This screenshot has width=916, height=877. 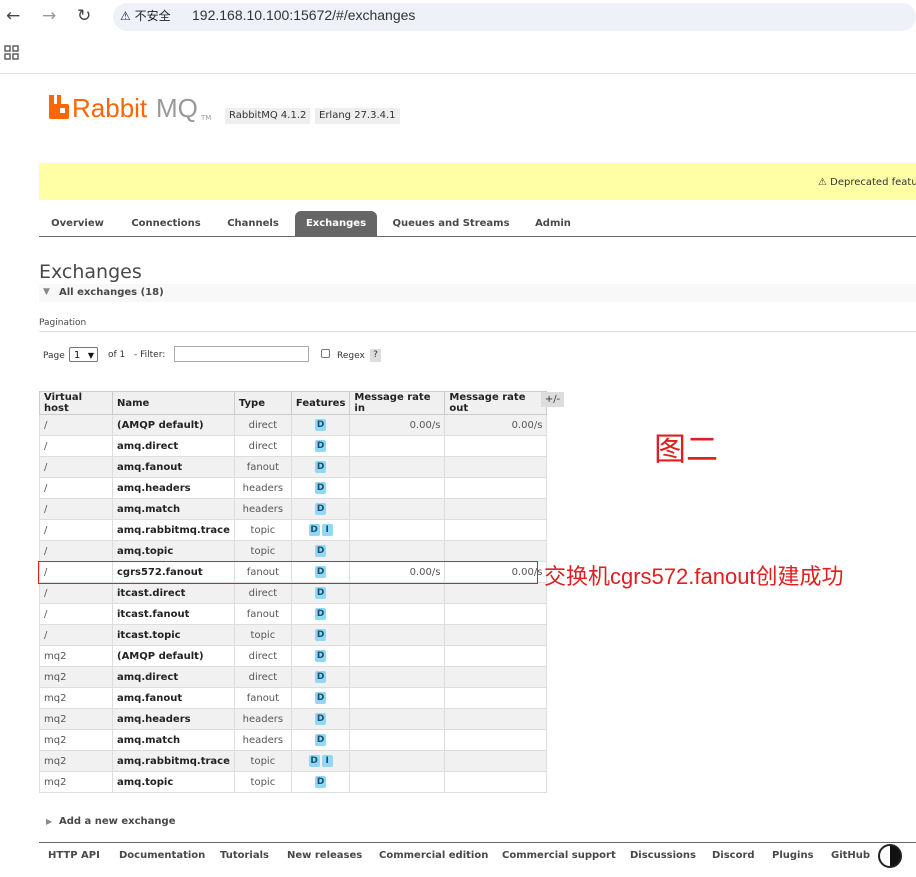 I want to click on url-text: 192.168.10.100:15672/#/exchanges, so click(x=303, y=15).